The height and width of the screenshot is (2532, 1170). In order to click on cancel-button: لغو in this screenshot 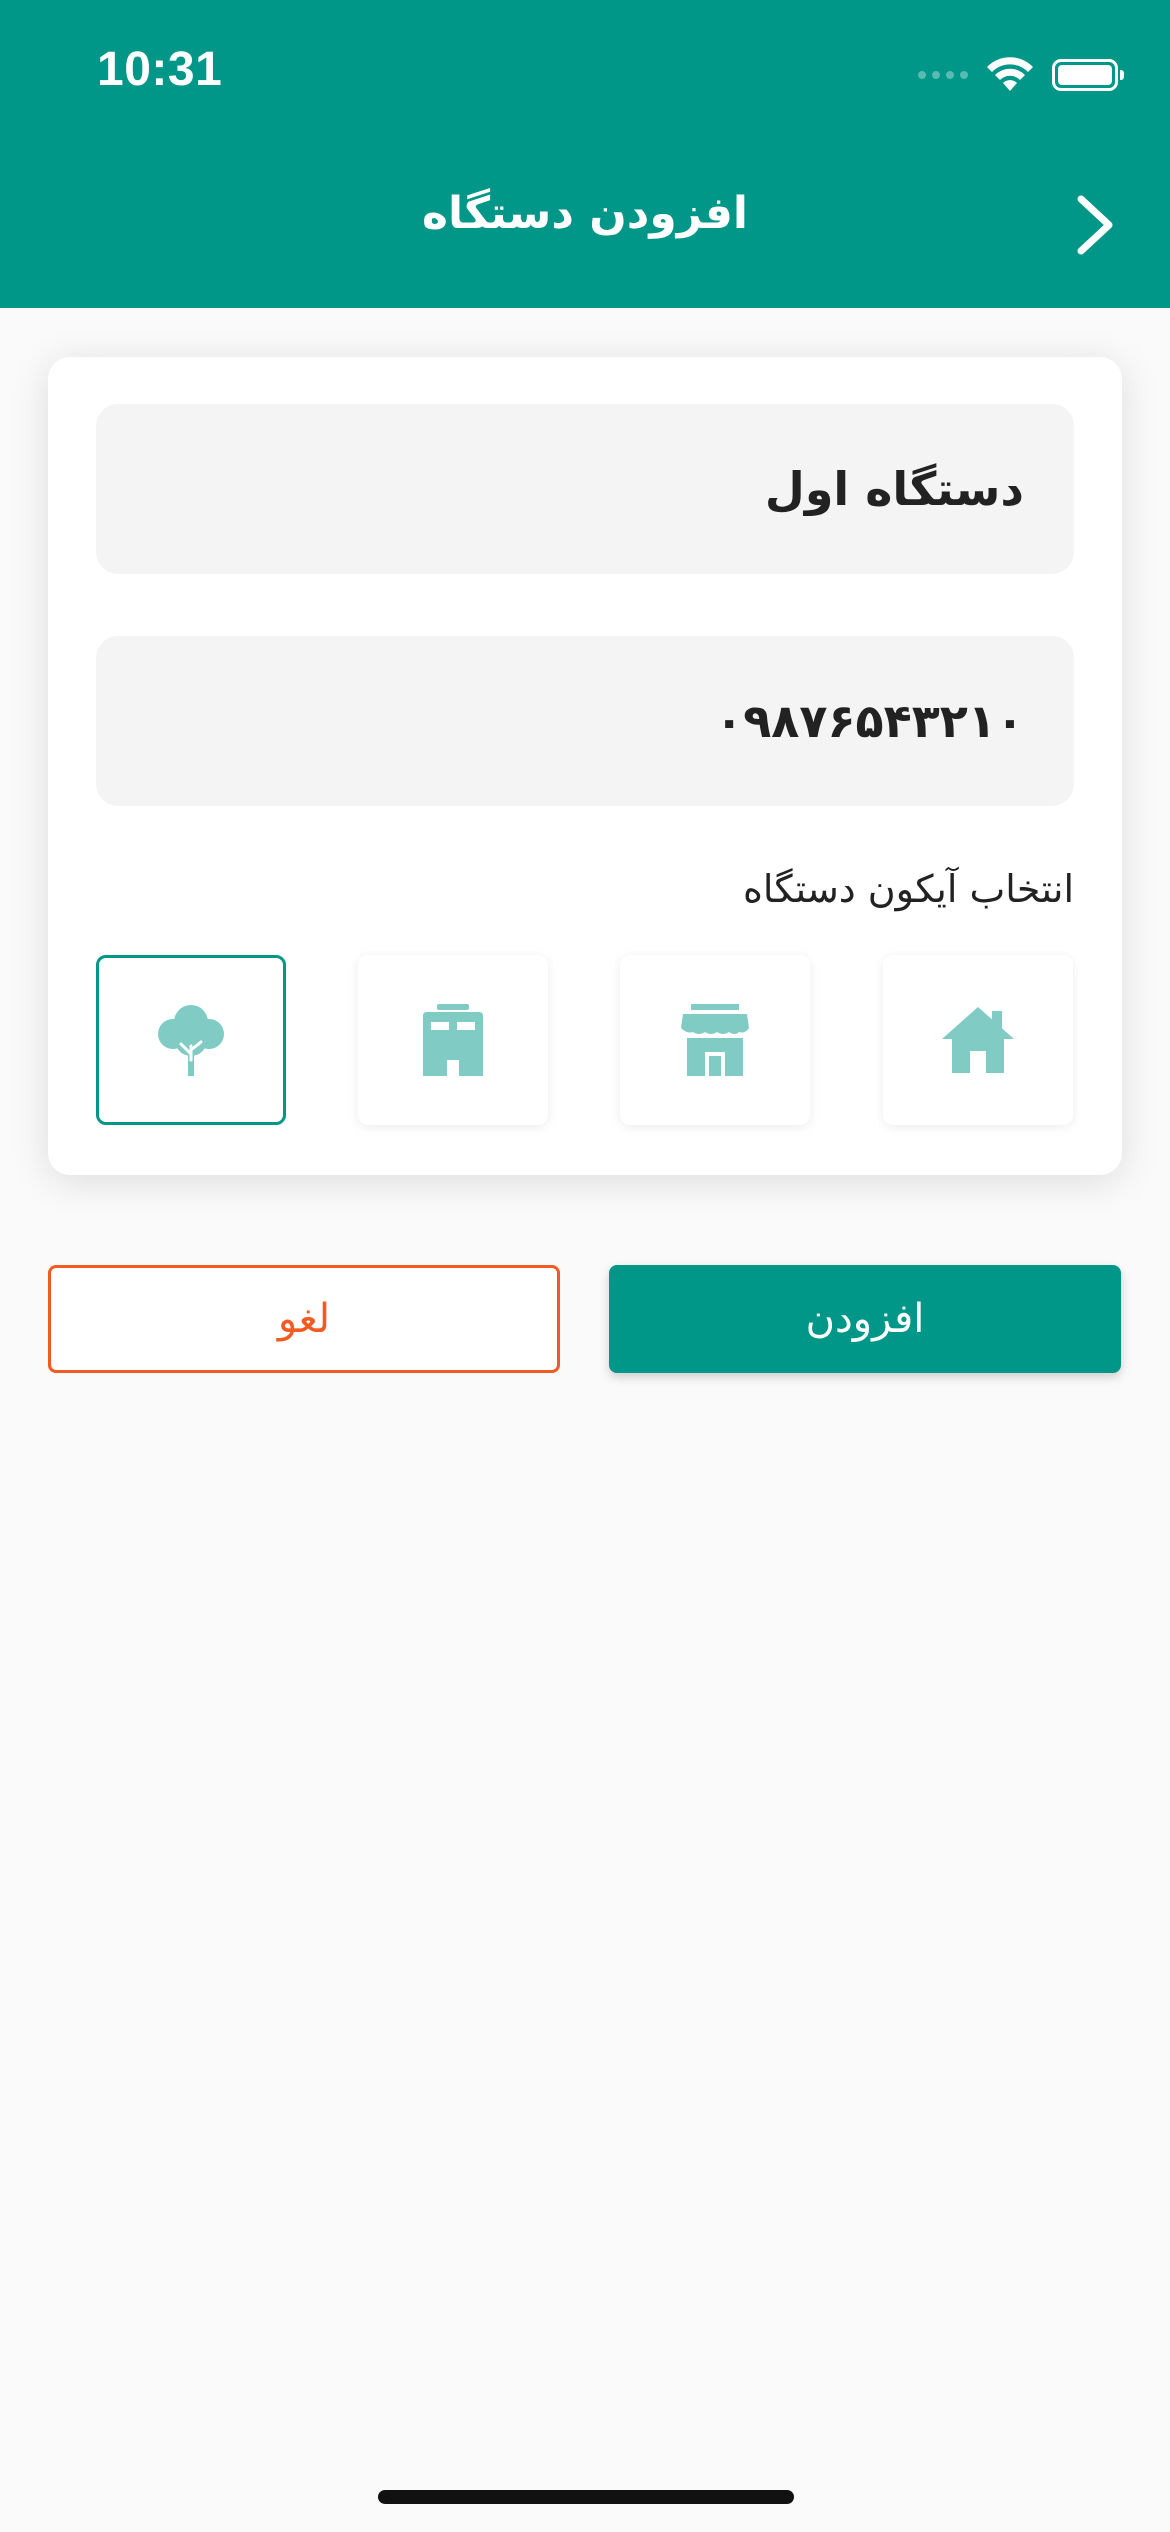, I will do `click(304, 1319)`.